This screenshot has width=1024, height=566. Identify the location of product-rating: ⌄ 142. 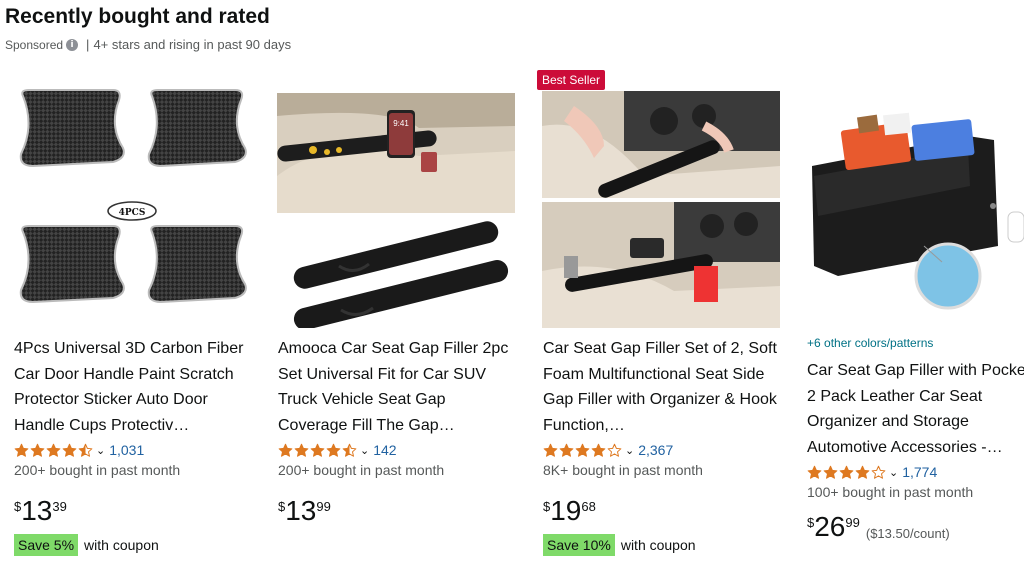
(398, 450).